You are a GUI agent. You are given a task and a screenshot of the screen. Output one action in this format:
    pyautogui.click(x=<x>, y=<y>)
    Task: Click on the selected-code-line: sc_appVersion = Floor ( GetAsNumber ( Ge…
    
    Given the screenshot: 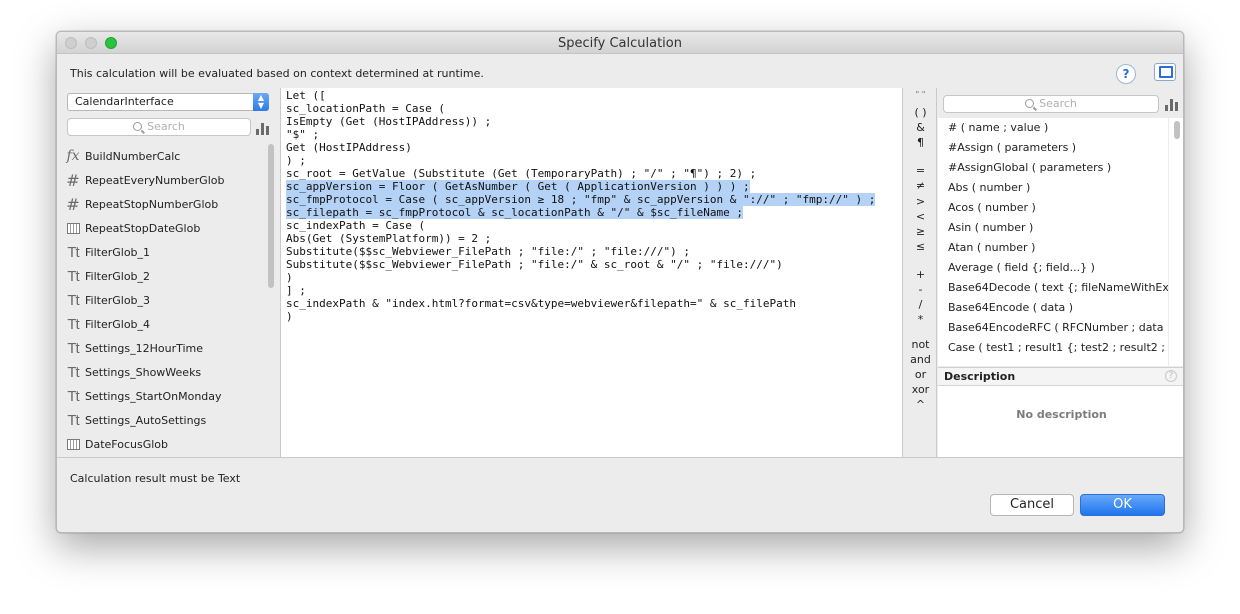 What is the action you would take?
    pyautogui.click(x=580, y=186)
    